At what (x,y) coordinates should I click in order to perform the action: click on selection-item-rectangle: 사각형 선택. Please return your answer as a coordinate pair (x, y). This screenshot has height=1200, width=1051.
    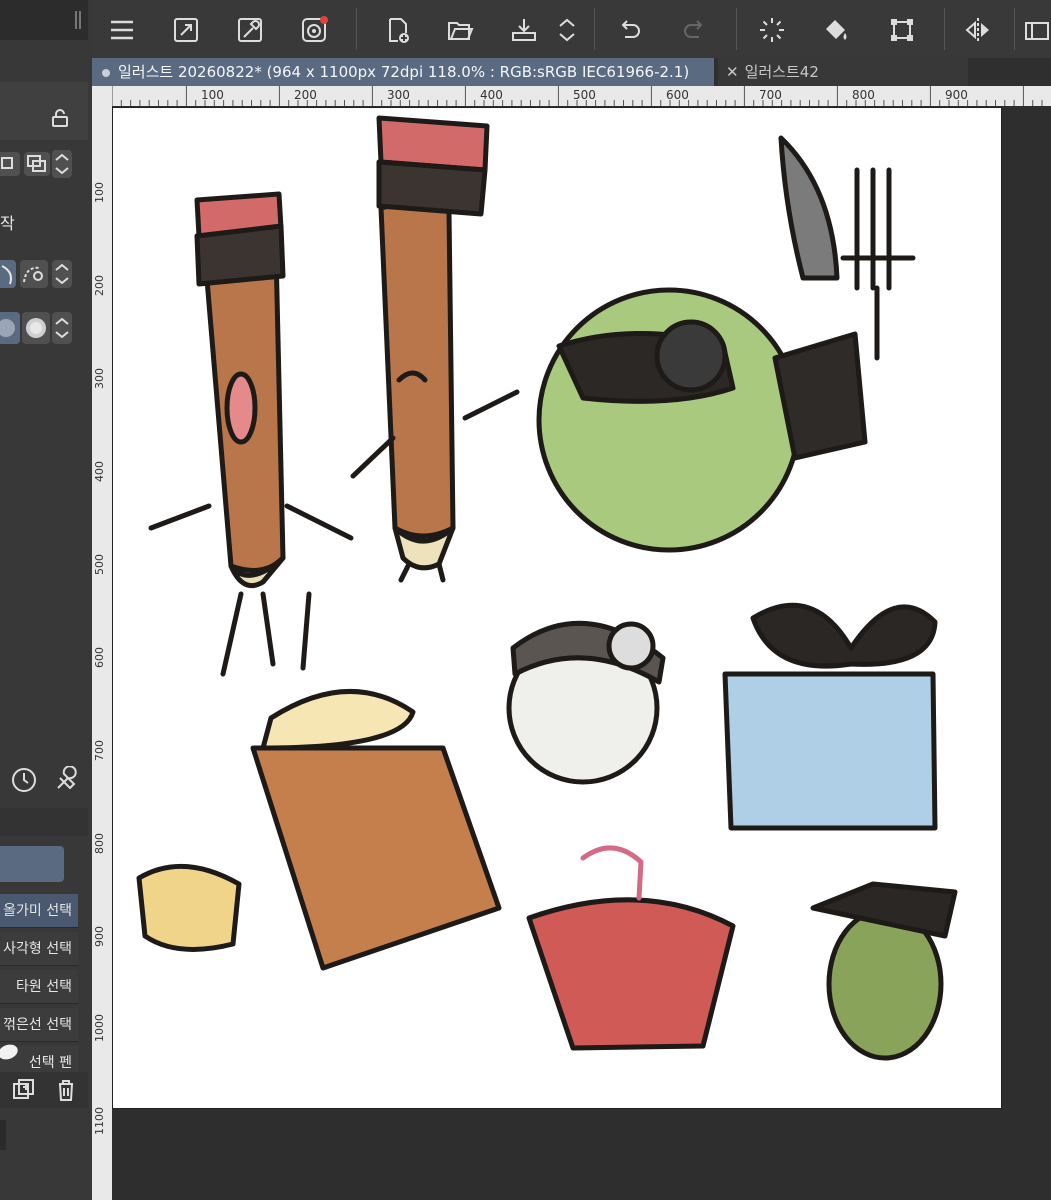
    Looking at the image, I should click on (39, 949).